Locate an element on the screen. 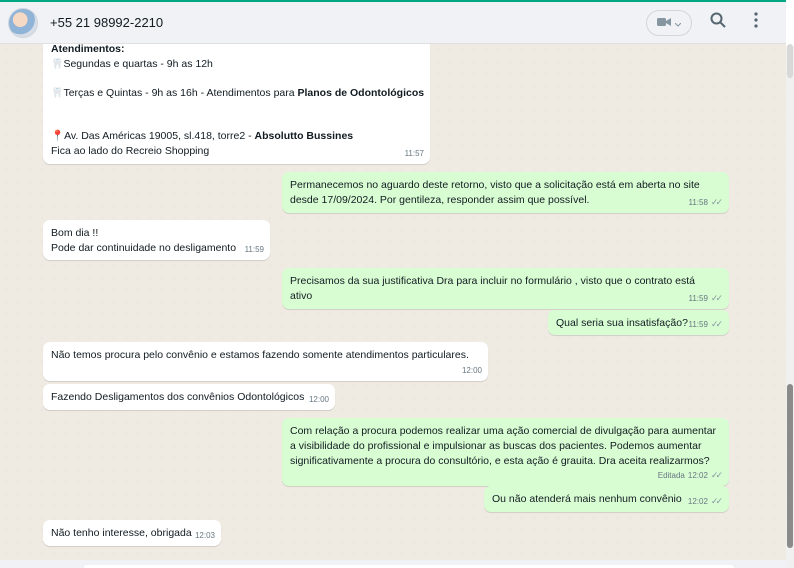  message-text: Bom dia !! is located at coordinates (75, 233).